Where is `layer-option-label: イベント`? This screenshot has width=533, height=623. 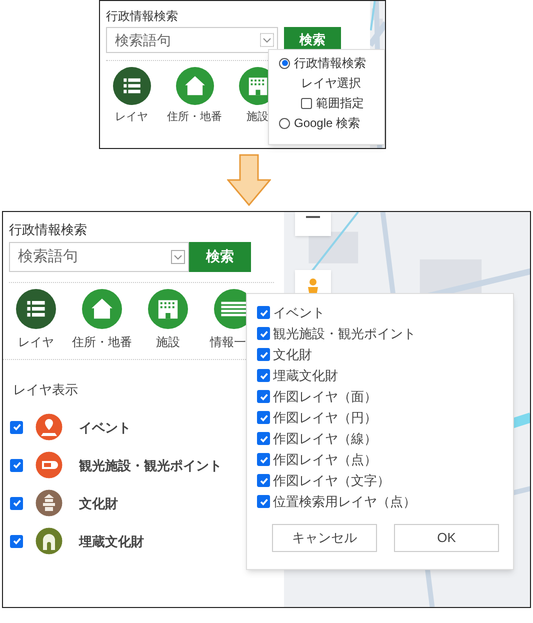
layer-option-label: イベント is located at coordinates (299, 313).